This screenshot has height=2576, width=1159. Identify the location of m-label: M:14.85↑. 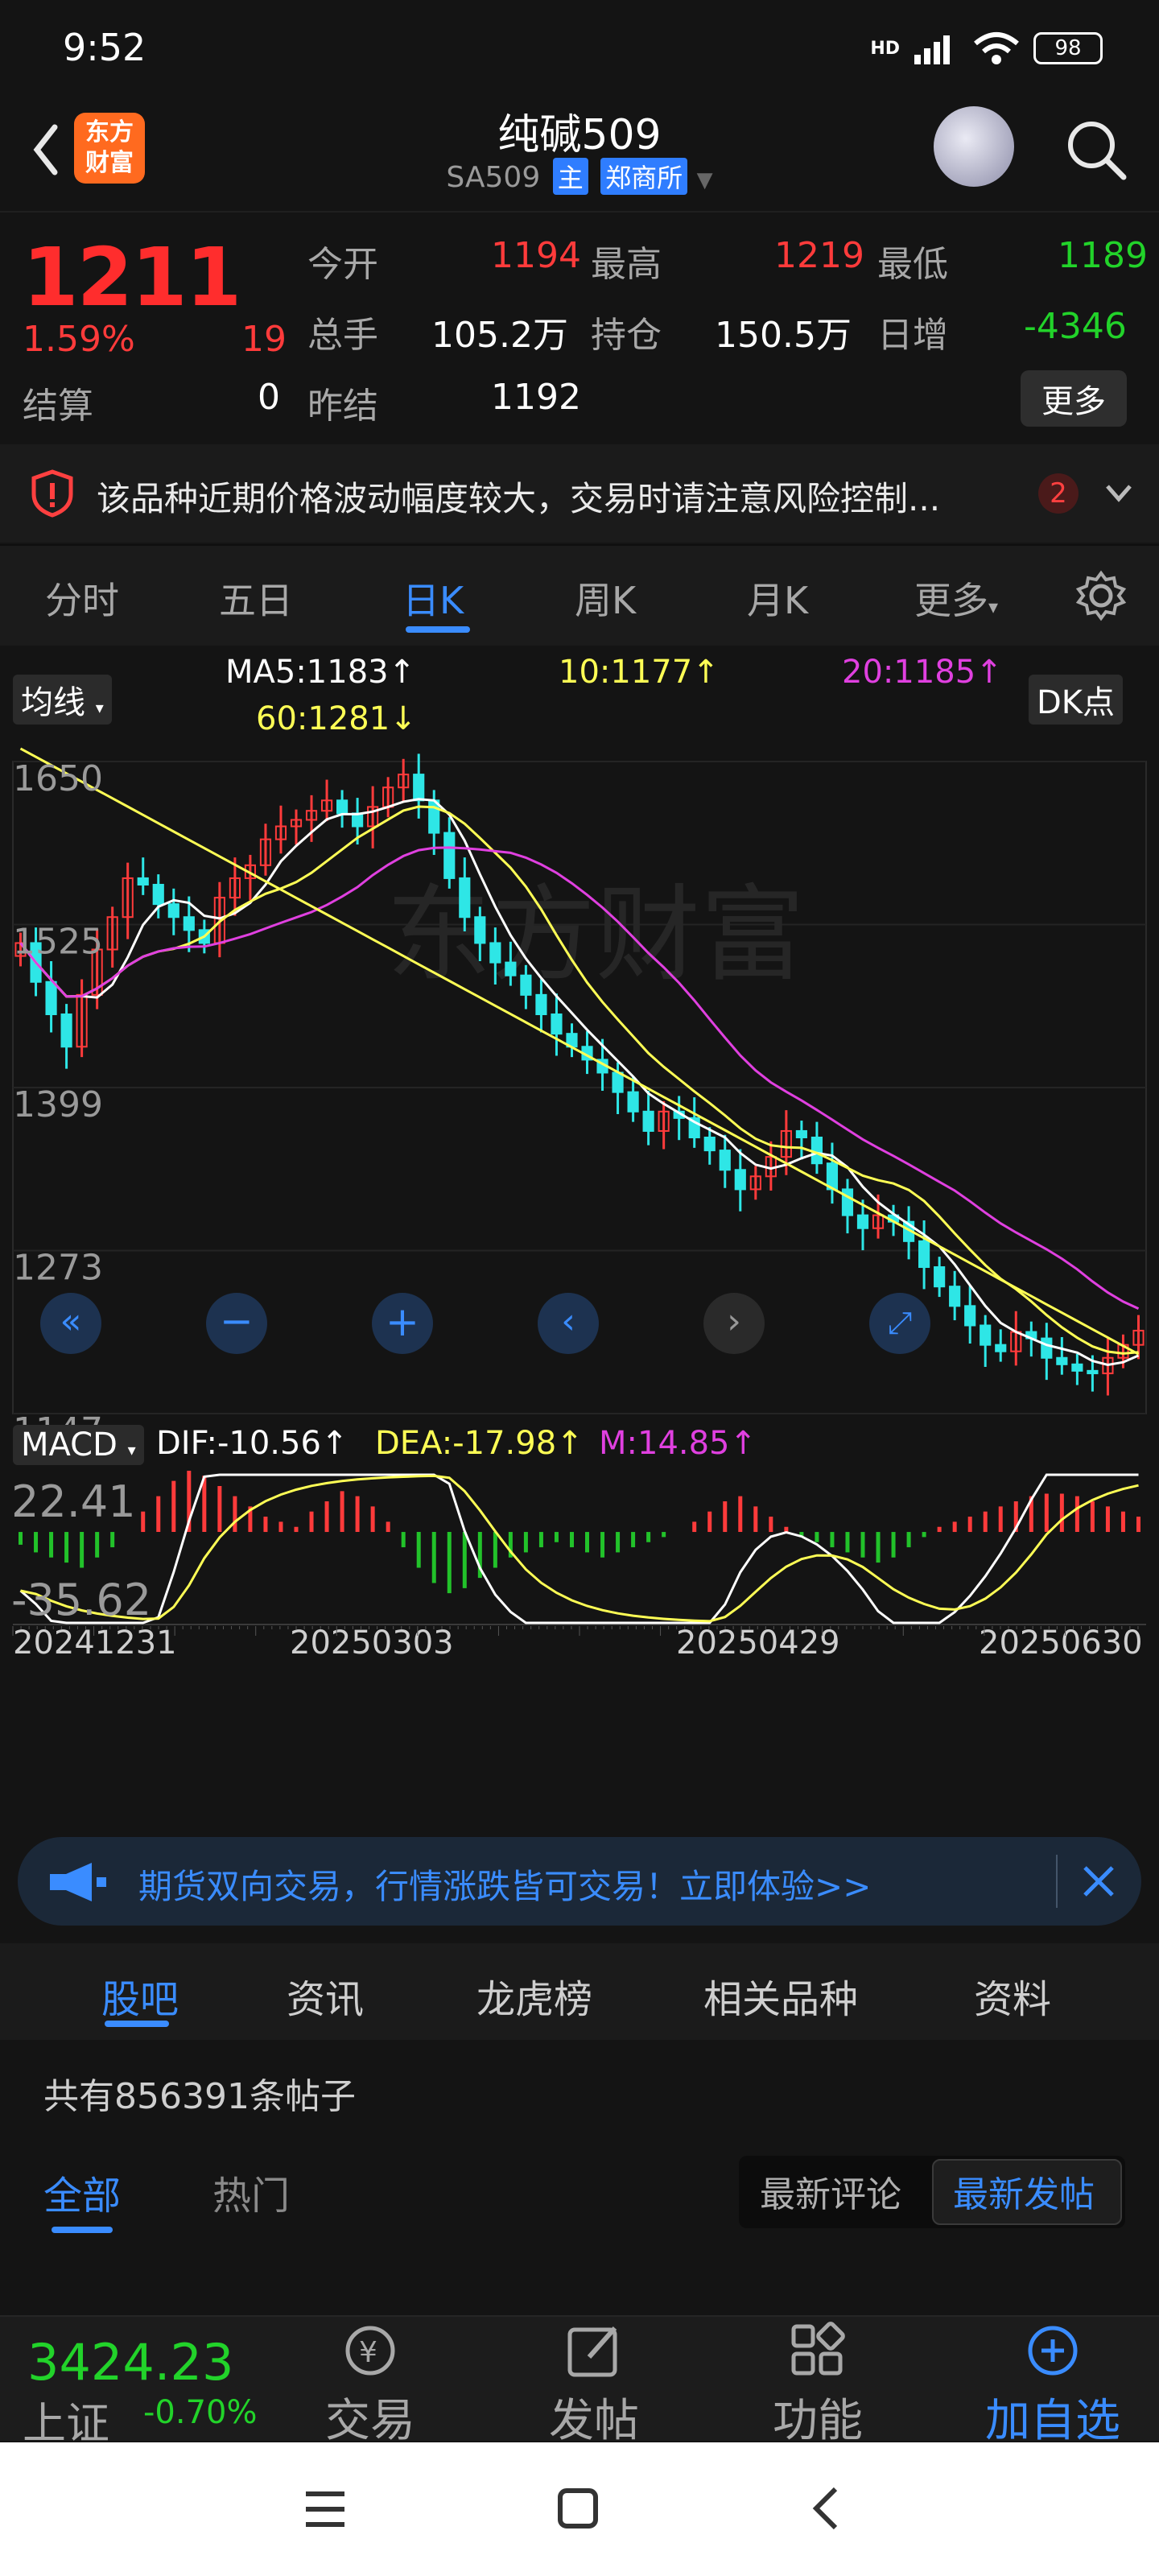
(678, 1443).